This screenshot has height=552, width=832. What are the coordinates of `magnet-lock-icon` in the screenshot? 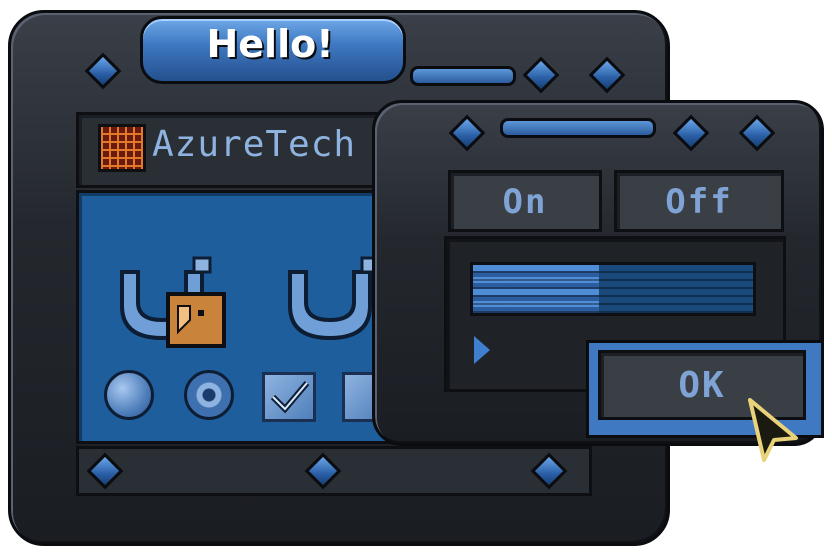 It's located at (172, 300).